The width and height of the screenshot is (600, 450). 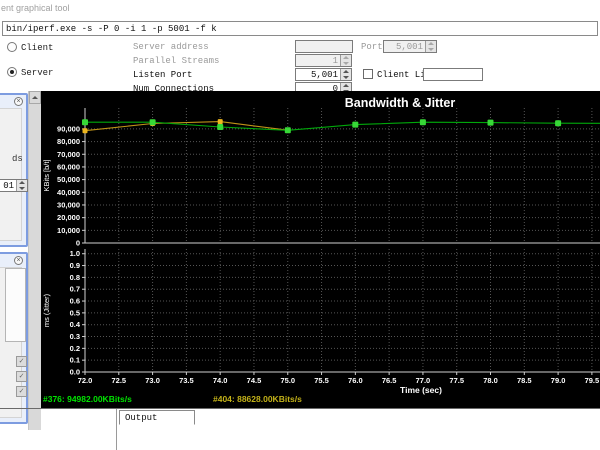 I want to click on listen-port-spinner: 5,001, so click(x=323, y=74).